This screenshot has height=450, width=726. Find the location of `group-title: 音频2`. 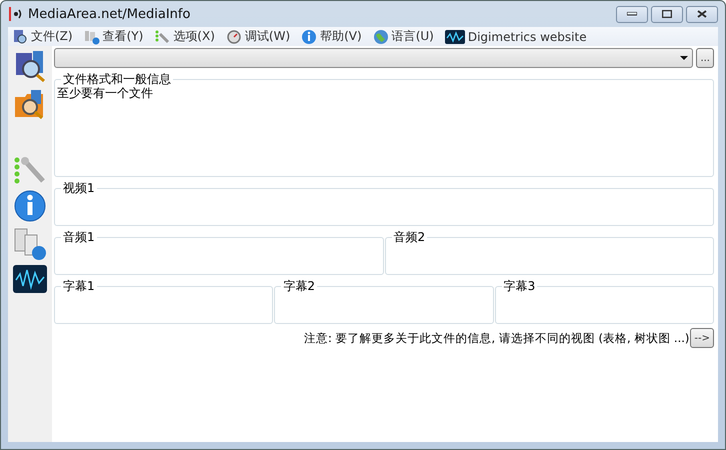

group-title: 音频2 is located at coordinates (409, 237).